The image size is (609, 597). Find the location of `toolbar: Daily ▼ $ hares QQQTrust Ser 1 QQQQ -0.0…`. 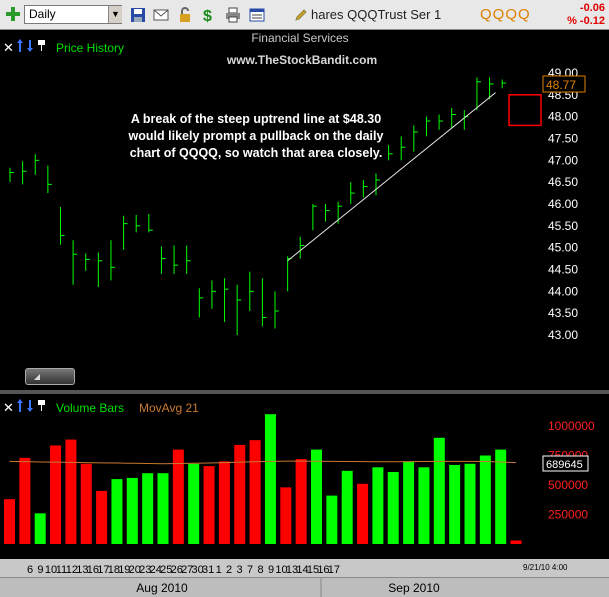

toolbar: Daily ▼ $ hares QQQTrust Ser 1 QQQQ -0.0… is located at coordinates (304, 15).